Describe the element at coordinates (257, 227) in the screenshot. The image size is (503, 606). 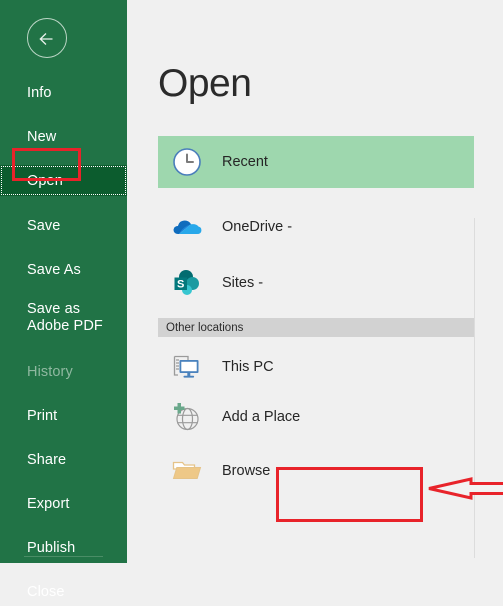
I see `place-item-label: OneDrive -` at that location.